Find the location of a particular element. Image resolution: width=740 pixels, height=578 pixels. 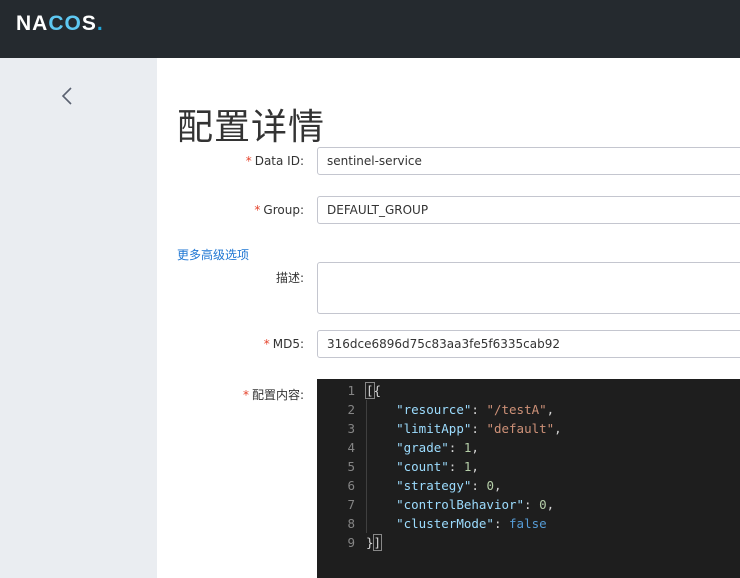

description-label: 描述: is located at coordinates (290, 277).